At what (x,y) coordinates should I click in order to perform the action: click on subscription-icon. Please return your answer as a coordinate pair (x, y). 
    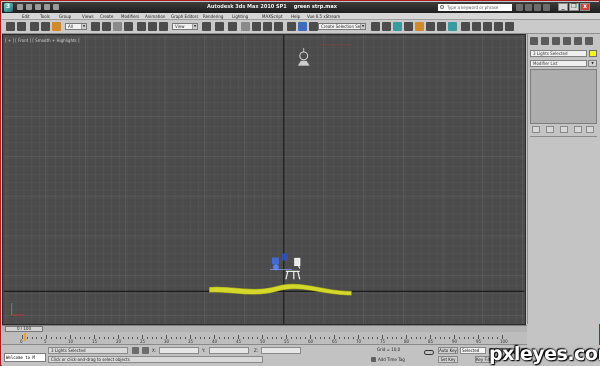
    Looking at the image, I should click on (528, 7).